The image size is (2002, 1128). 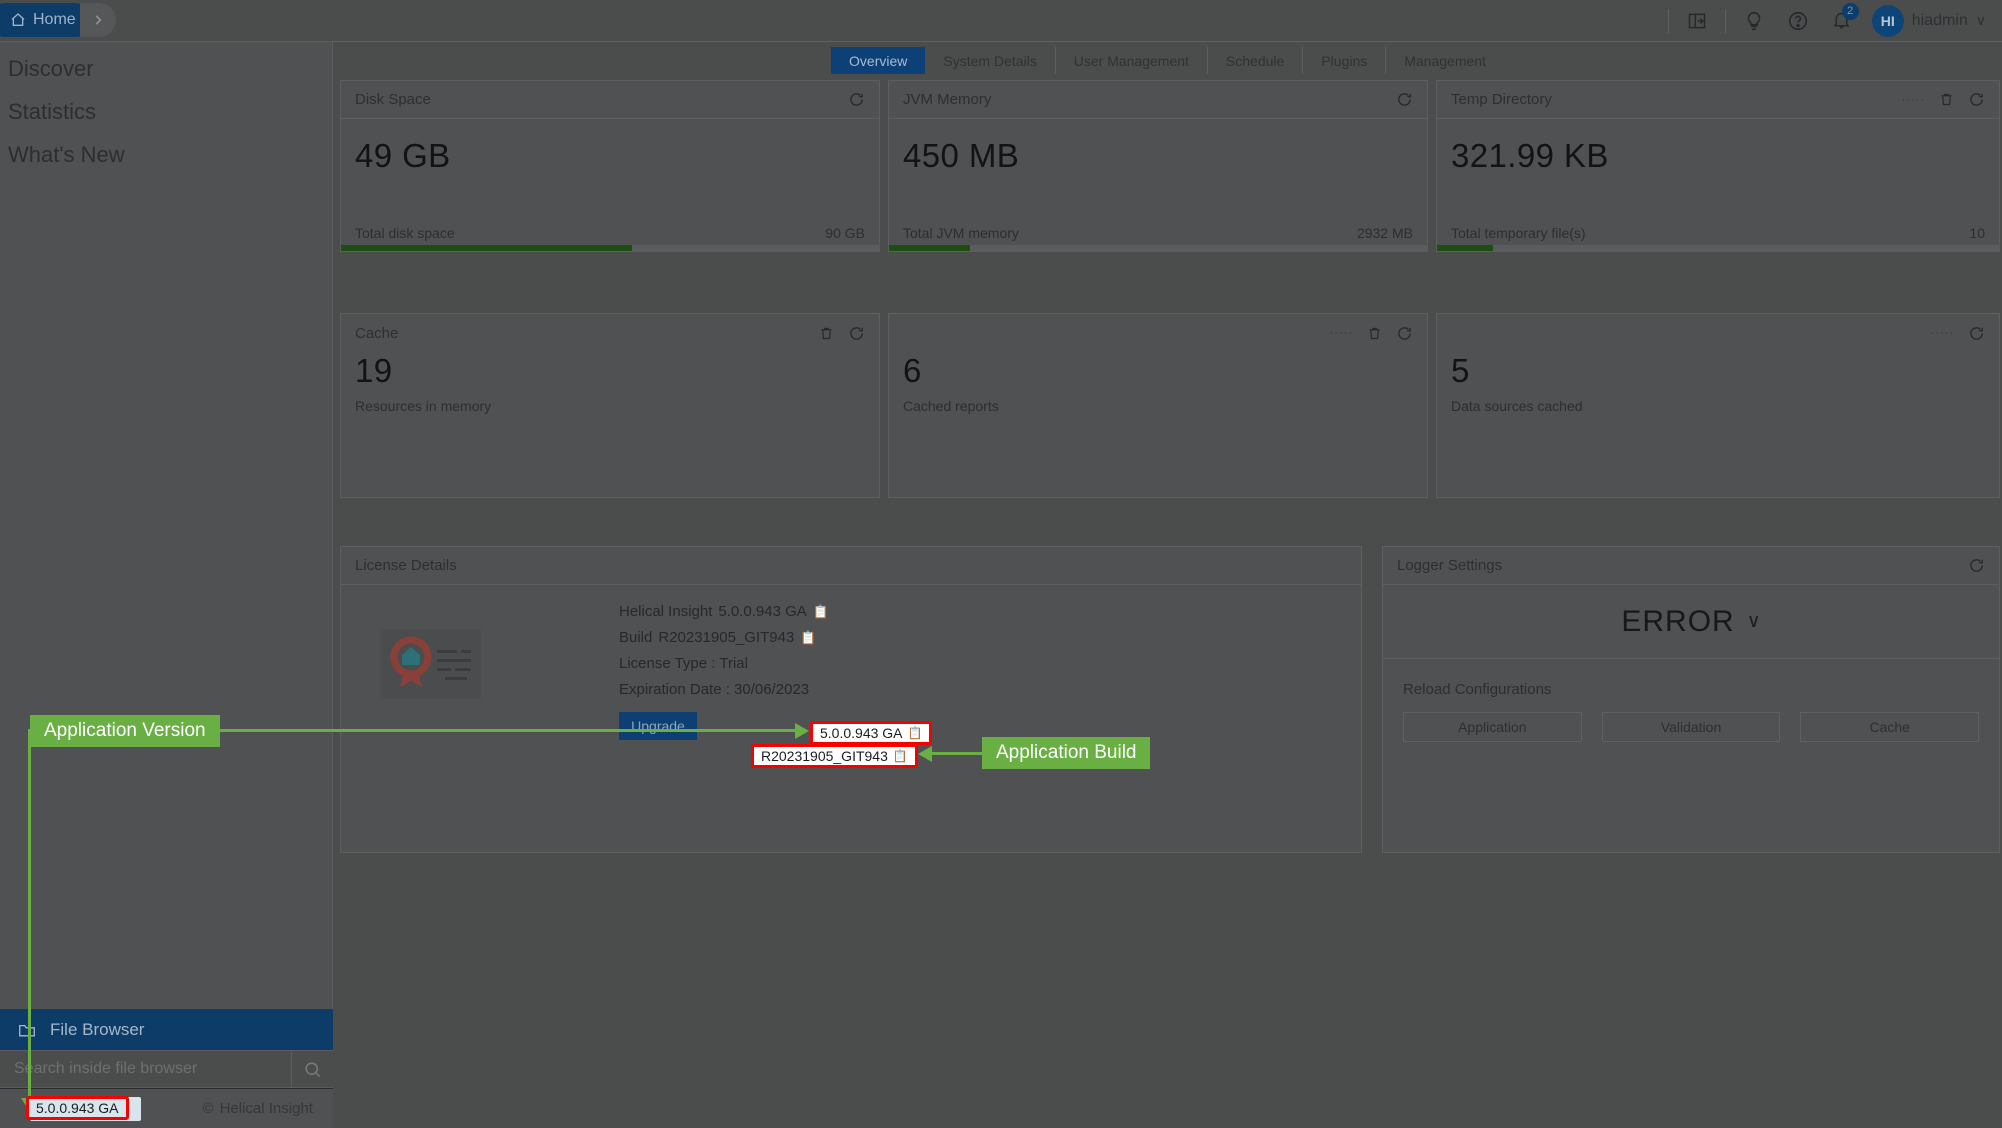 What do you see at coordinates (1977, 233) in the screenshot?
I see `metric-foot-value: 10` at bounding box center [1977, 233].